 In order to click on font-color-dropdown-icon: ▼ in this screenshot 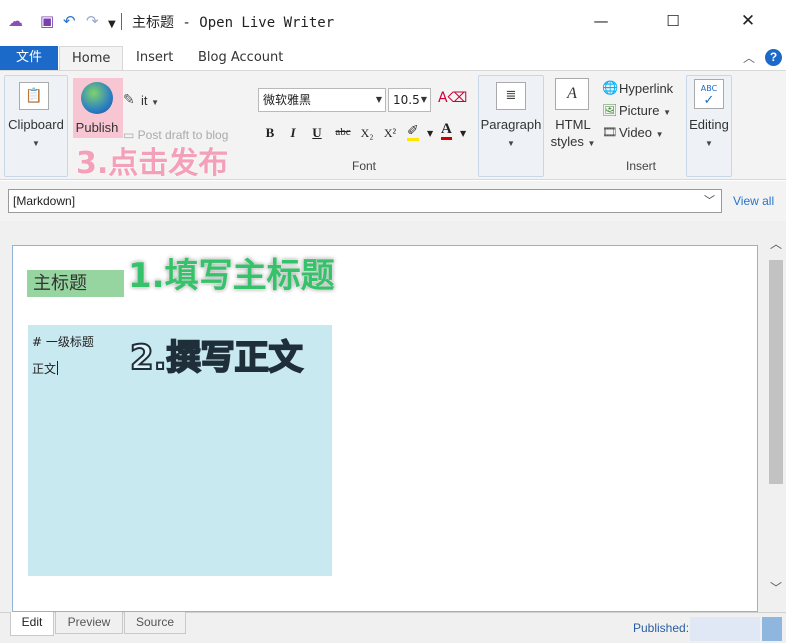, I will do `click(463, 133)`.